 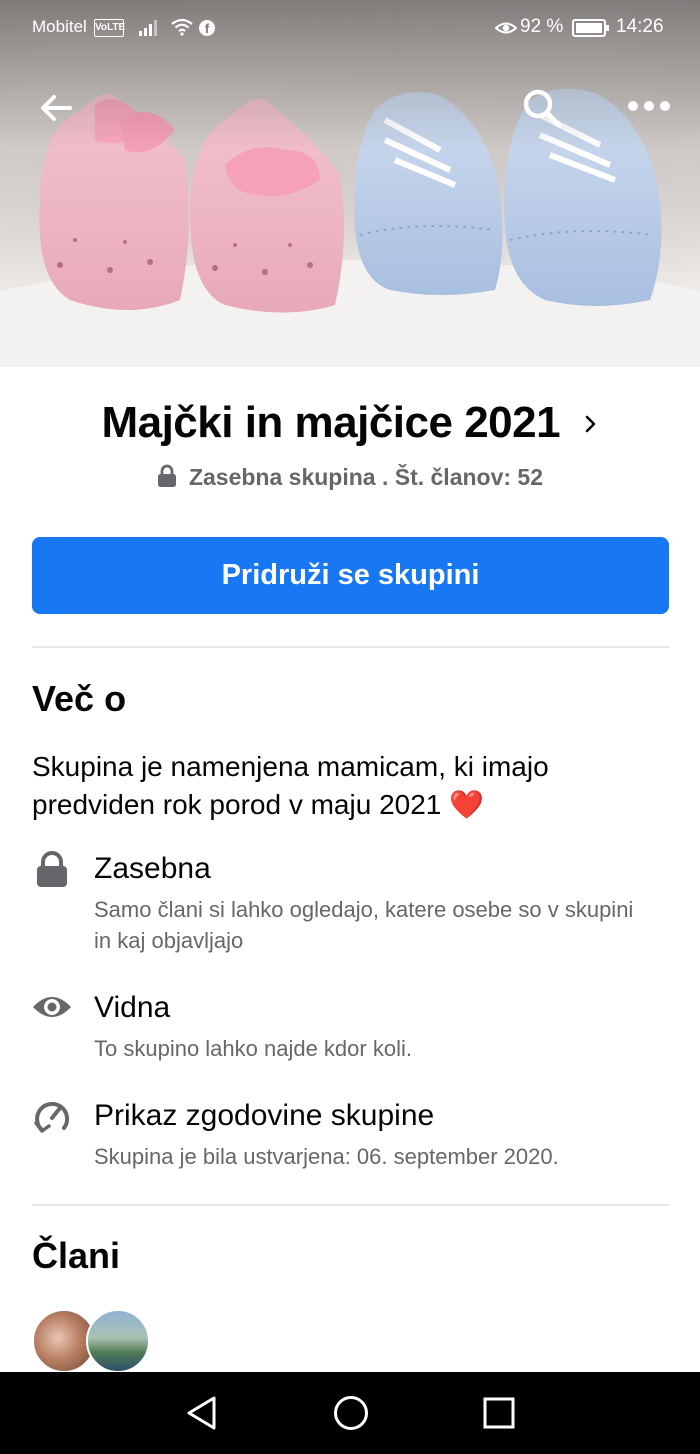 I want to click on more-dots-icon, so click(x=649, y=106).